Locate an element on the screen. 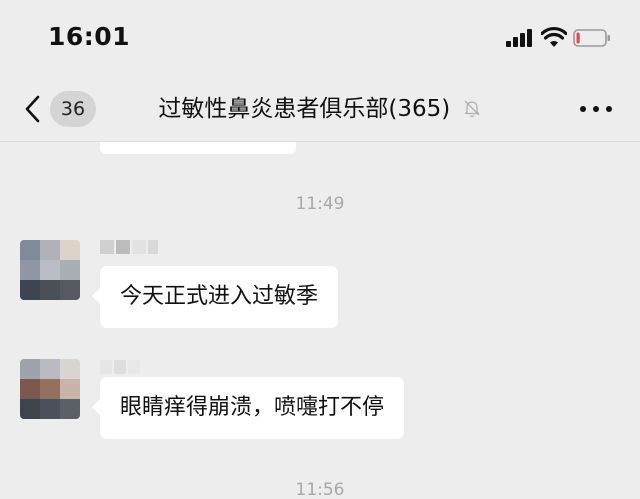 This screenshot has width=640, height=499. message-bubble: 今天正式进入过敏季 is located at coordinates (215, 297).